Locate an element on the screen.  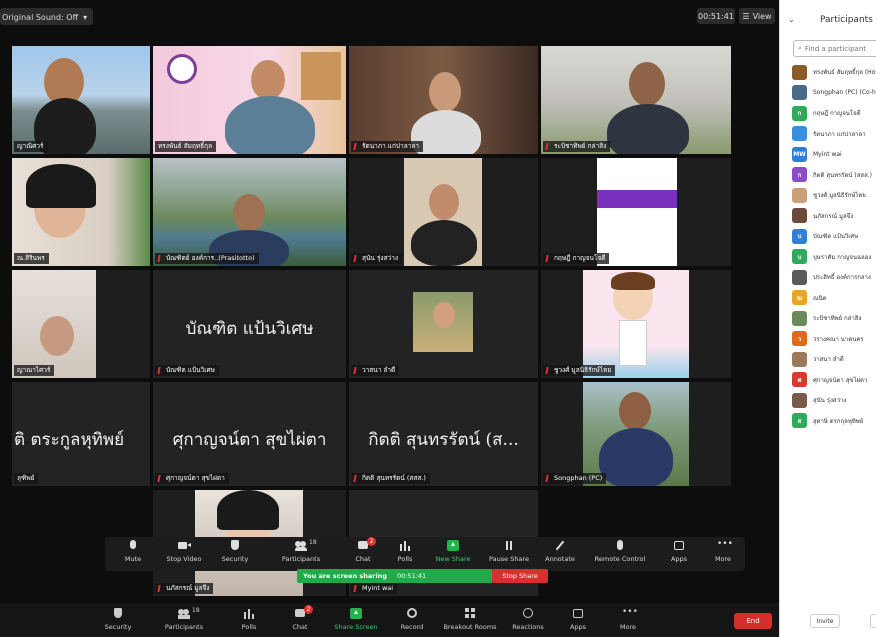
bottom-more-button: ••• More is located at coordinates (628, 620).